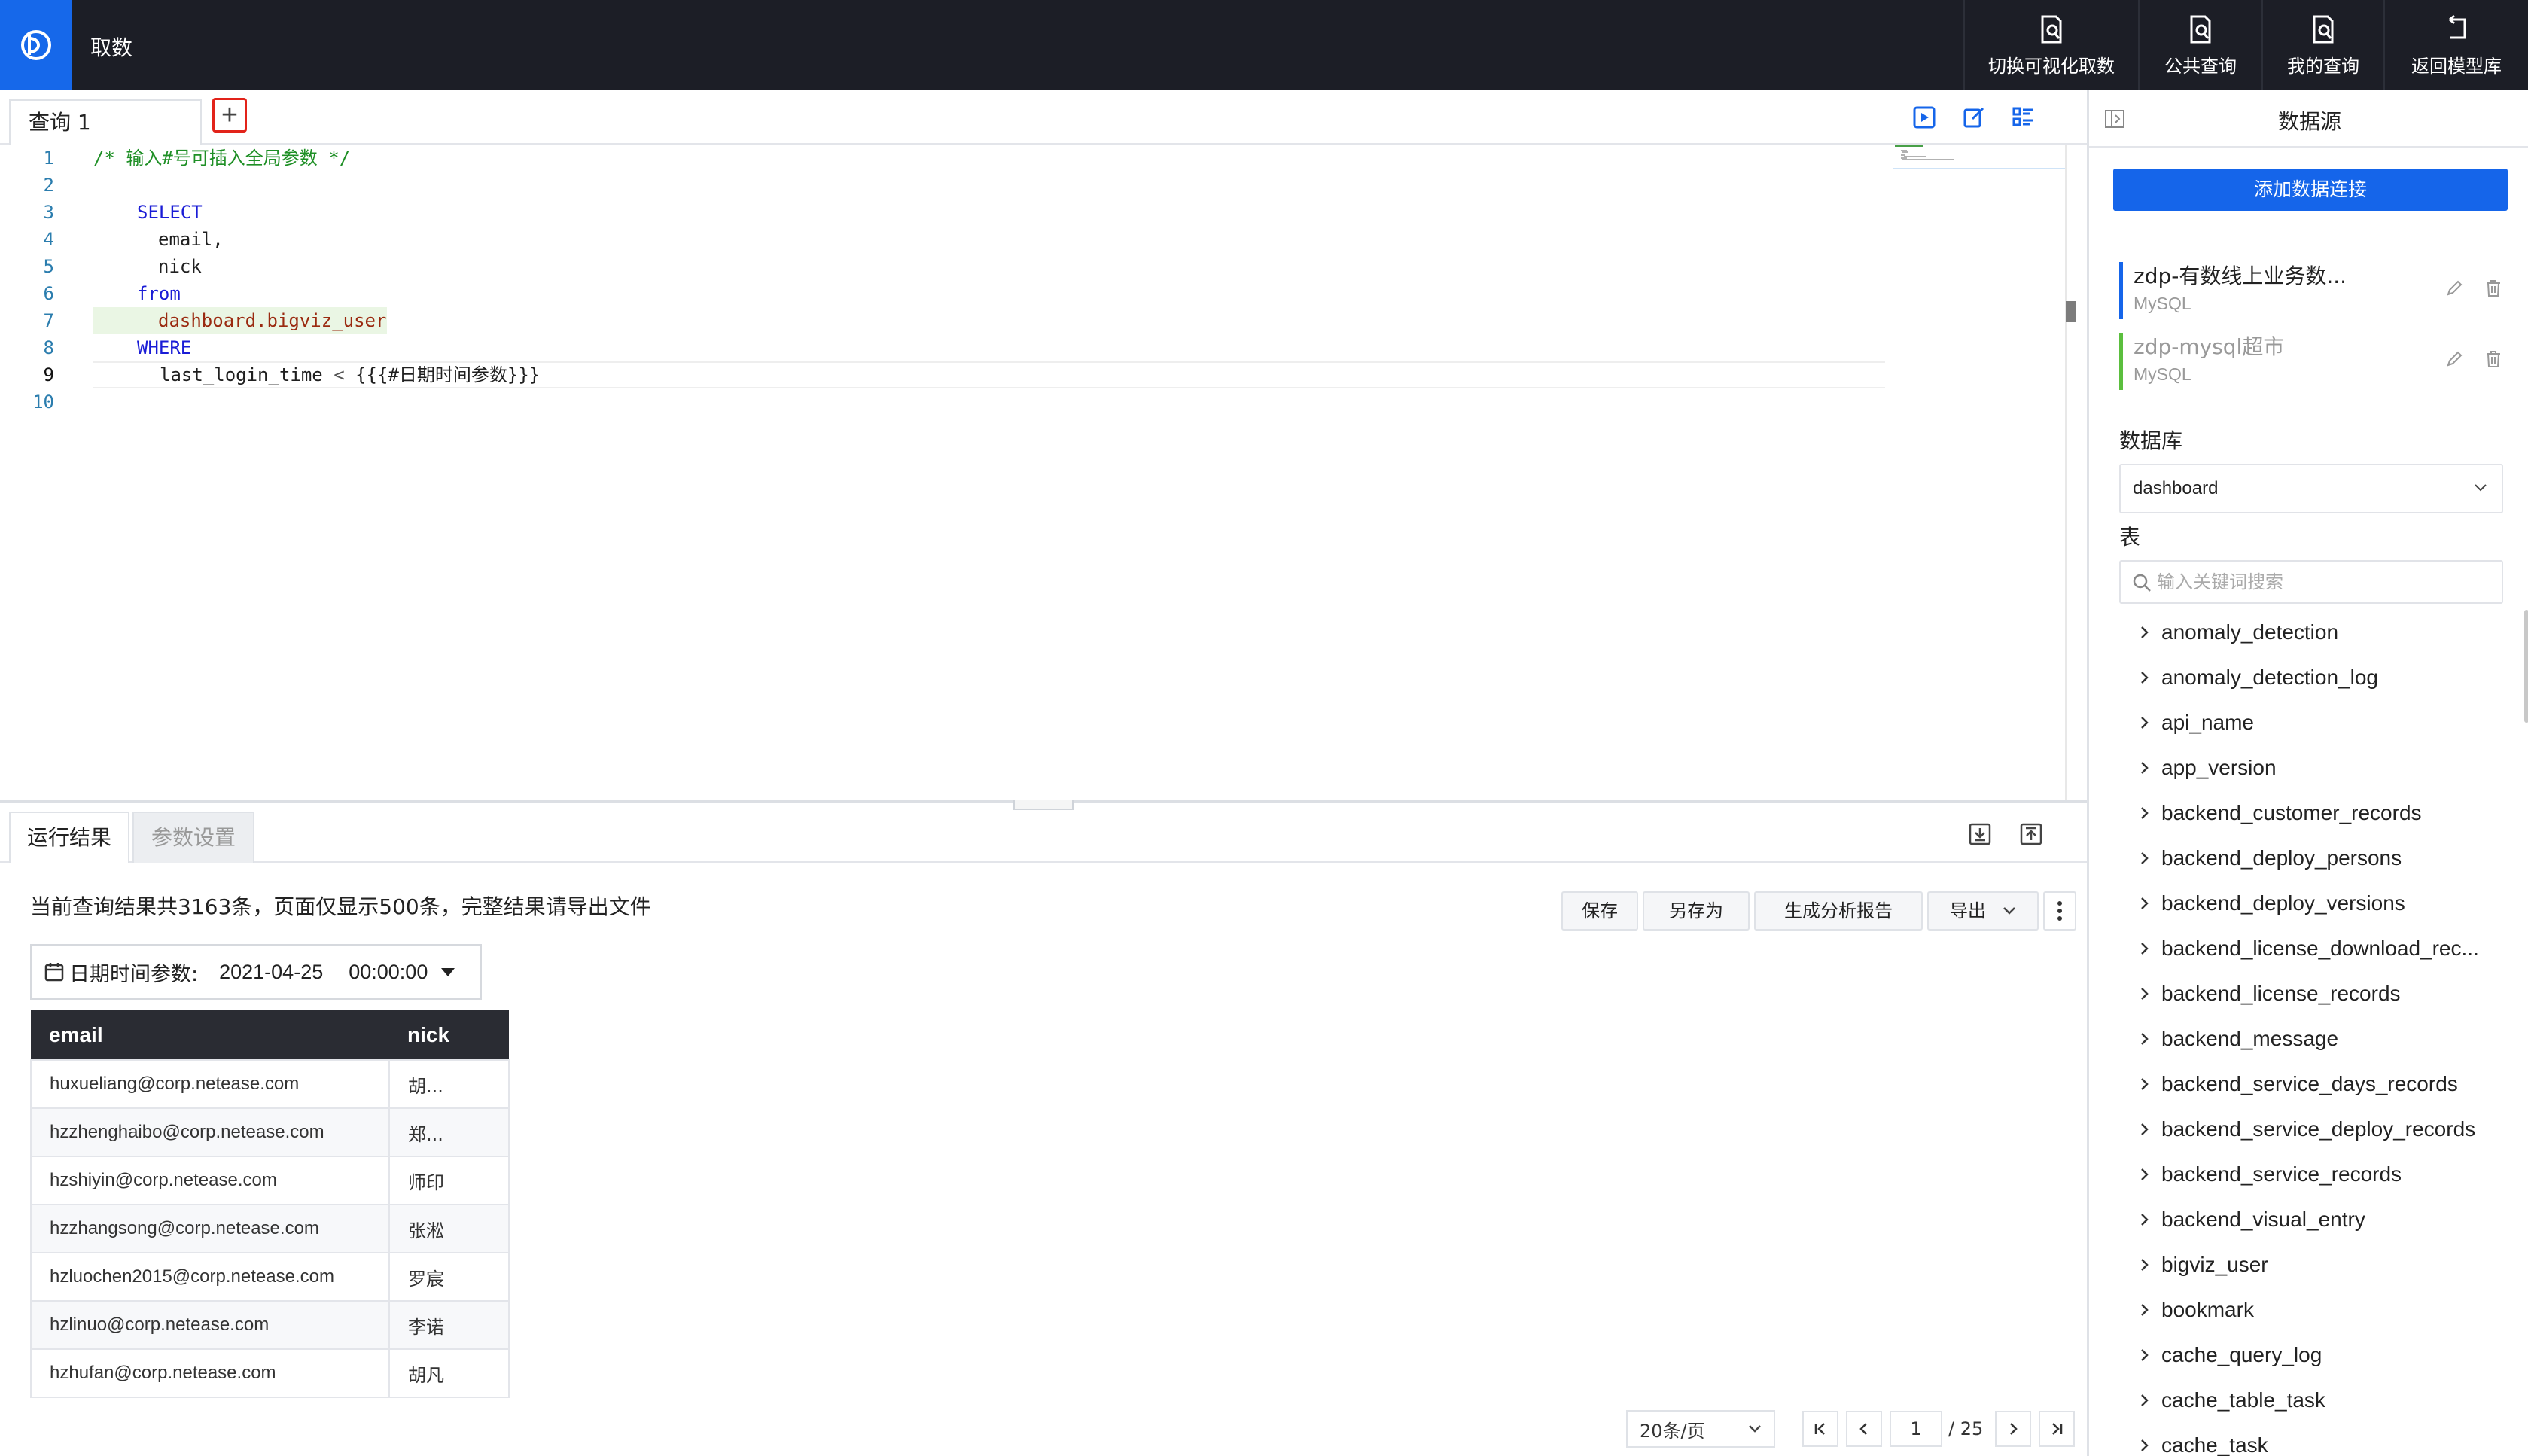  What do you see at coordinates (210, 1035) in the screenshot?
I see `column-header-email: email` at bounding box center [210, 1035].